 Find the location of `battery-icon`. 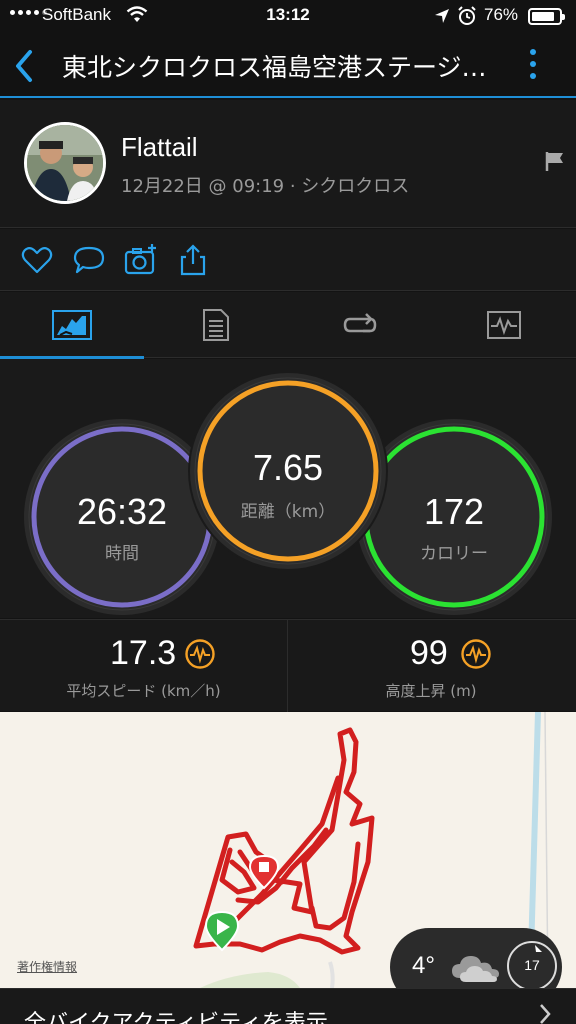

battery-icon is located at coordinates (546, 16).